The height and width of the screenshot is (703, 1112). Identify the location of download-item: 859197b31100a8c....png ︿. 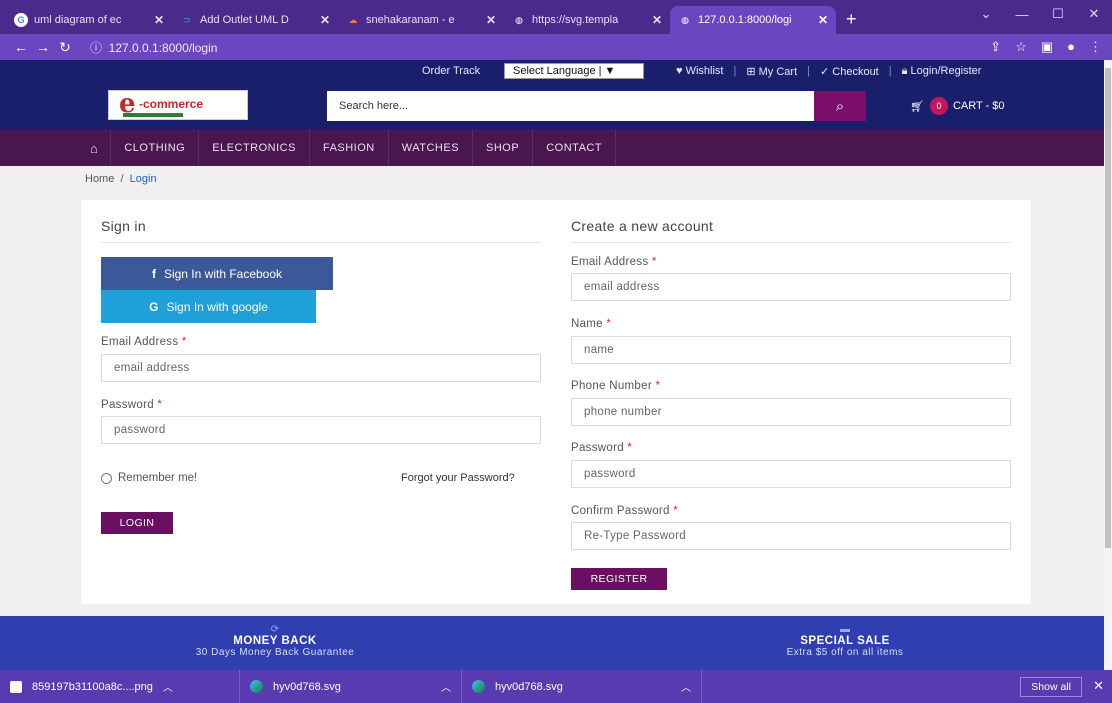
(120, 686).